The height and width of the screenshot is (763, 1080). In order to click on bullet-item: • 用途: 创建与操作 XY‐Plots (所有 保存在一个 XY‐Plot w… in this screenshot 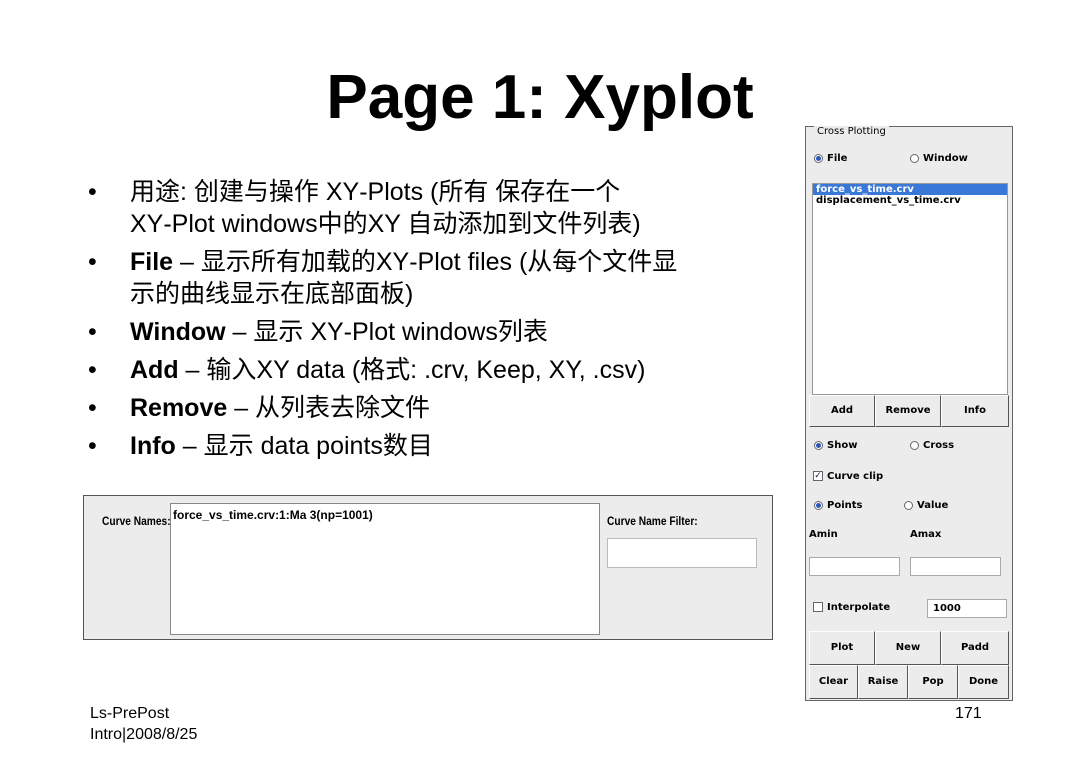, I will do `click(438, 208)`.